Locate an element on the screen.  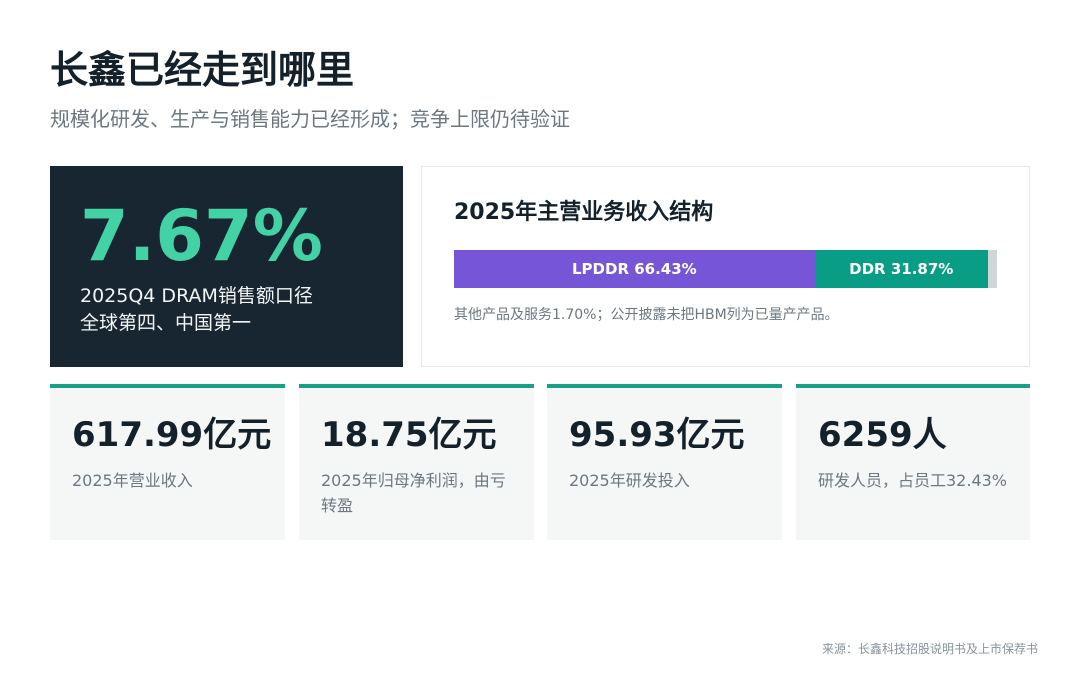
metric-card-revenue: 617.99亿元 2025年营业收入 is located at coordinates (167, 462).